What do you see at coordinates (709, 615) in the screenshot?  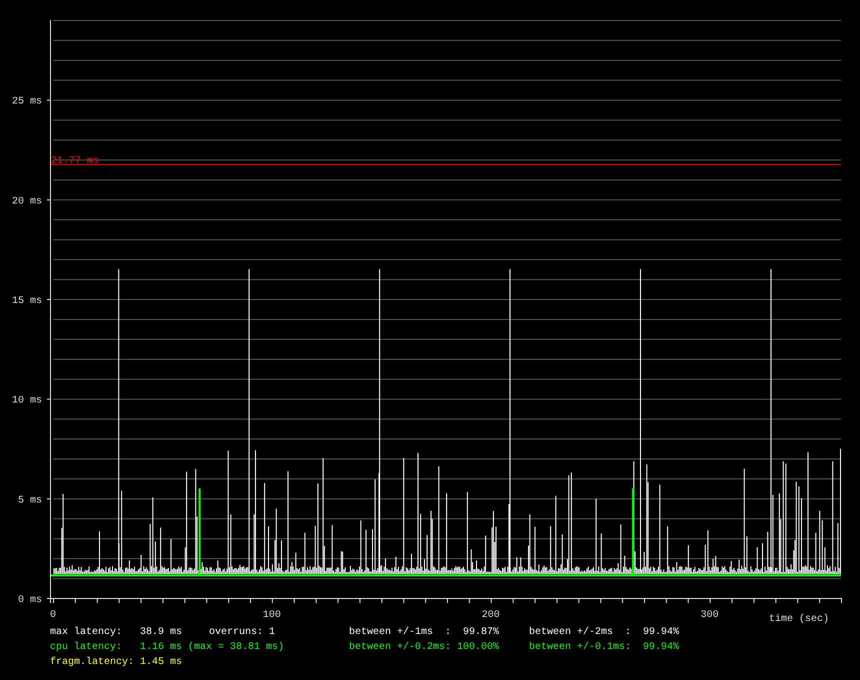 I see `x-tick-label: 300` at bounding box center [709, 615].